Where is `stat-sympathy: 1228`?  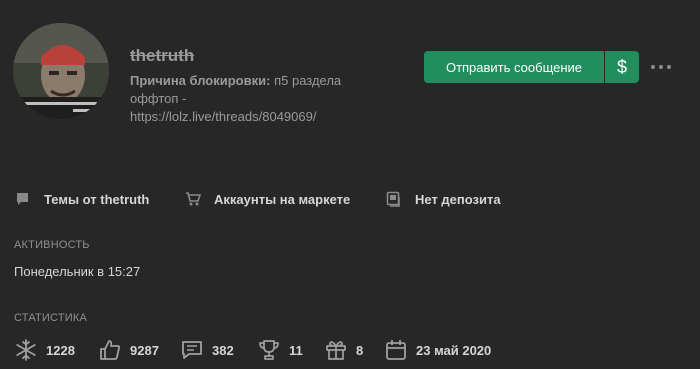 stat-sympathy: 1228 is located at coordinates (44, 350).